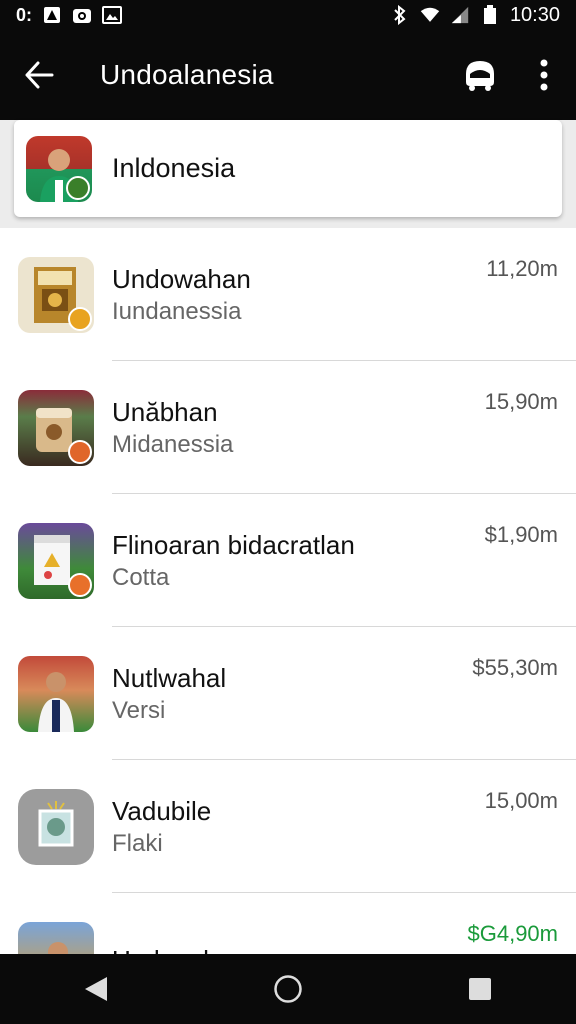 This screenshot has height=1024, width=576. I want to click on item-subtitle: Versi, so click(139, 710).